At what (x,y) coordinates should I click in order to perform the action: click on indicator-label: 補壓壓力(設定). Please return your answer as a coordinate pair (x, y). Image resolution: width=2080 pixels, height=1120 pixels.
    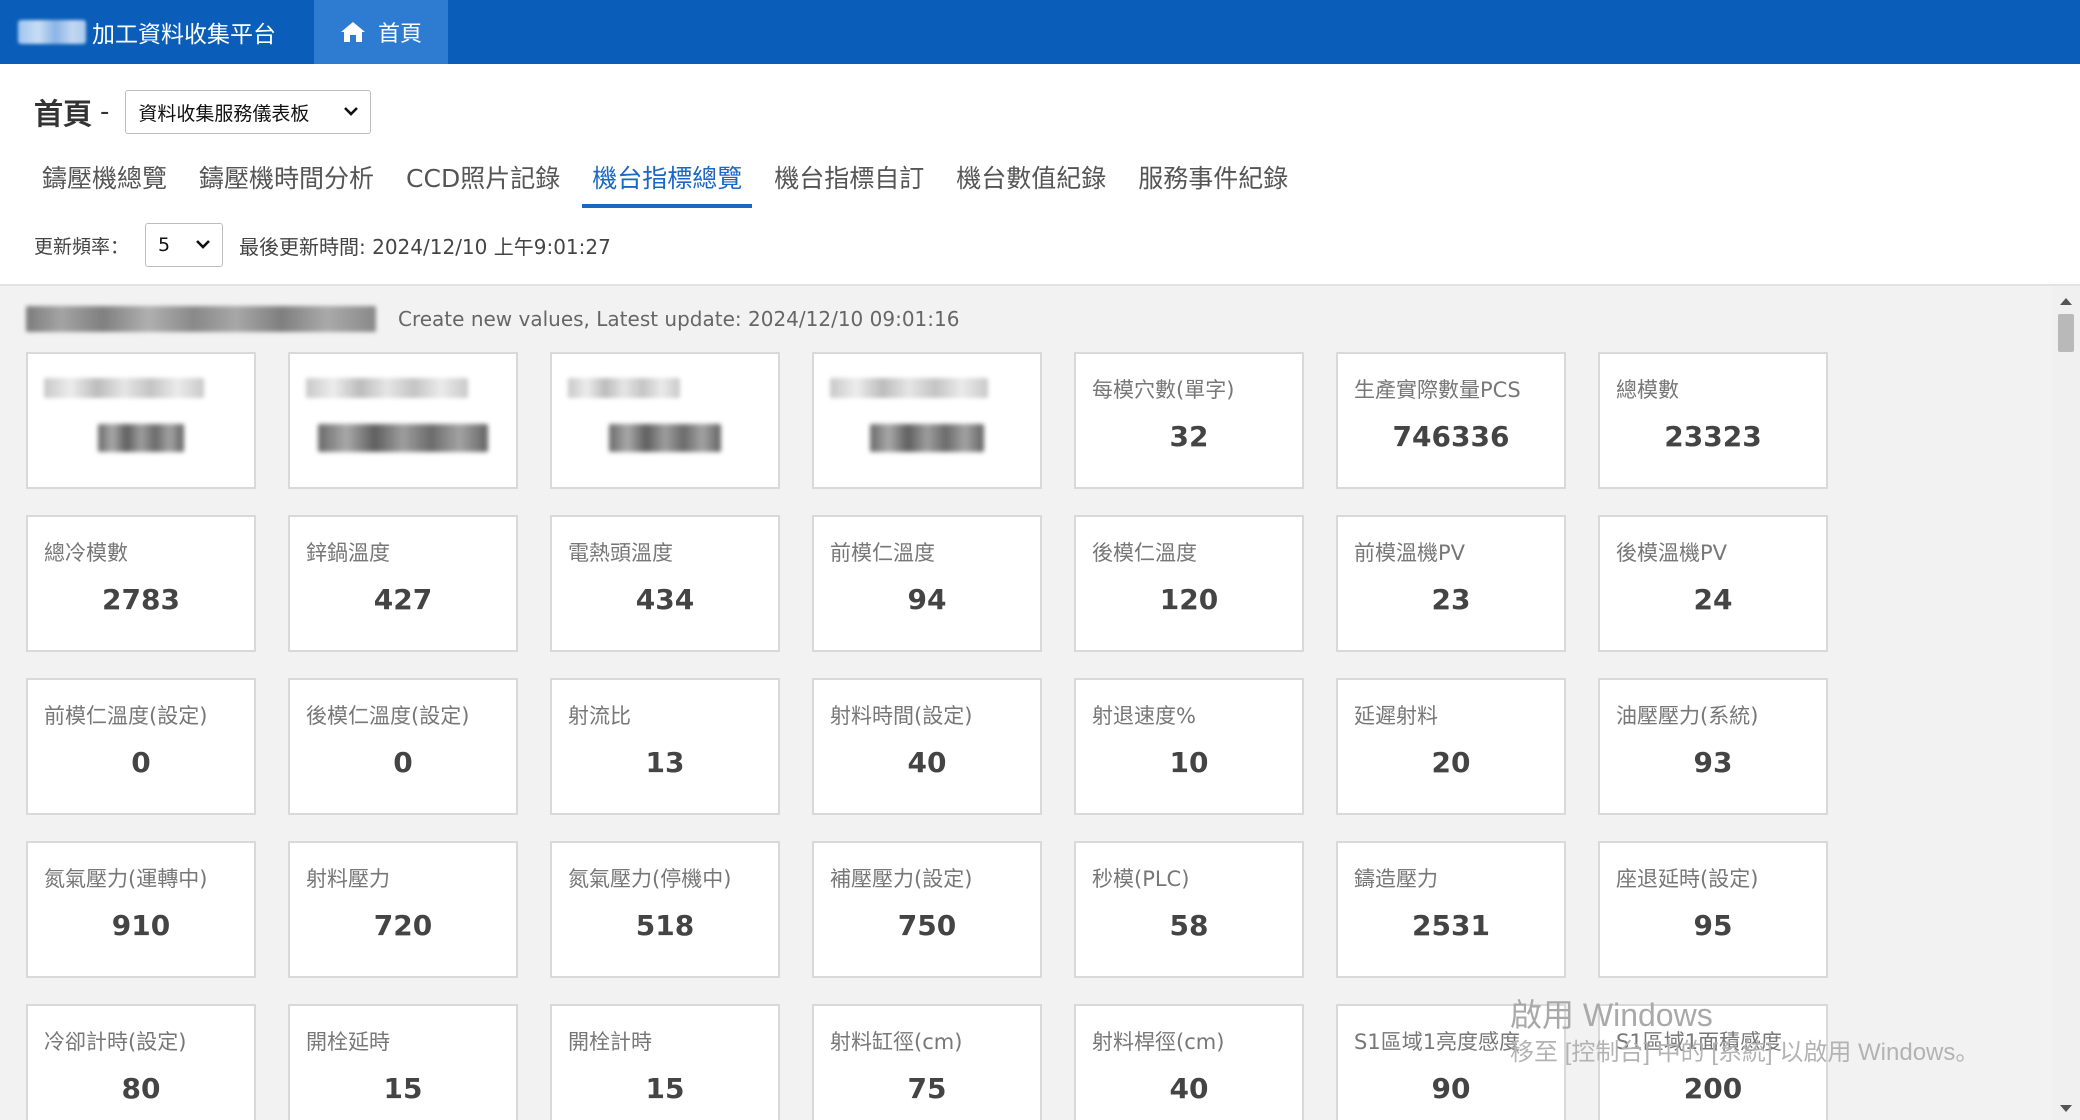
    Looking at the image, I should click on (901, 879).